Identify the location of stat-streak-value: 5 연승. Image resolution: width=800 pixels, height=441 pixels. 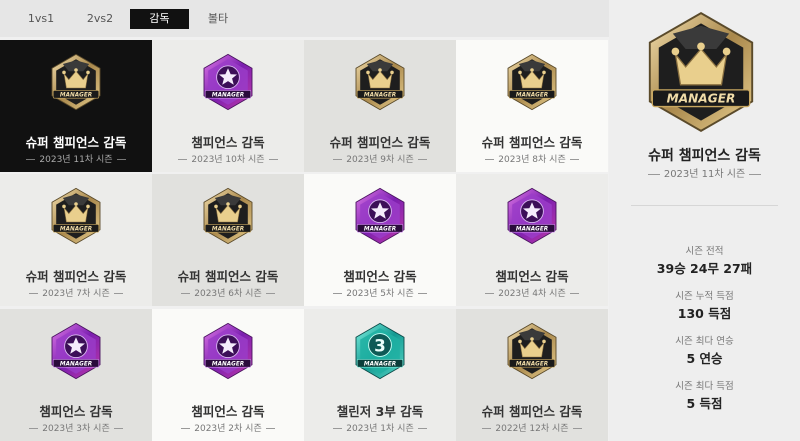
(704, 358).